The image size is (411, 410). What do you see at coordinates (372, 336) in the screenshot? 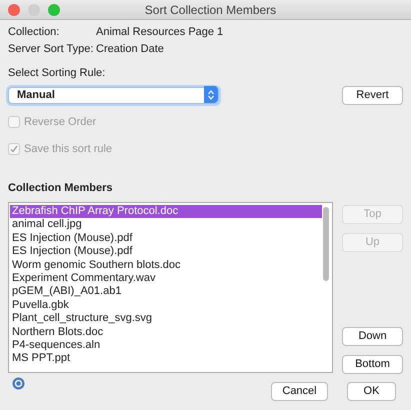
I see `move-button: Down` at bounding box center [372, 336].